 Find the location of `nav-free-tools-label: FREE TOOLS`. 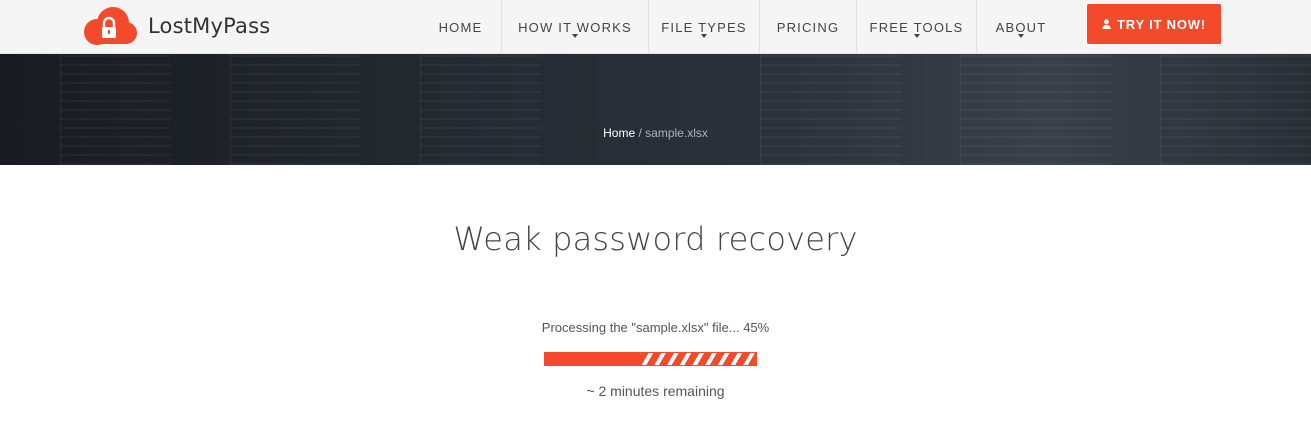

nav-free-tools-label: FREE TOOLS is located at coordinates (916, 27).